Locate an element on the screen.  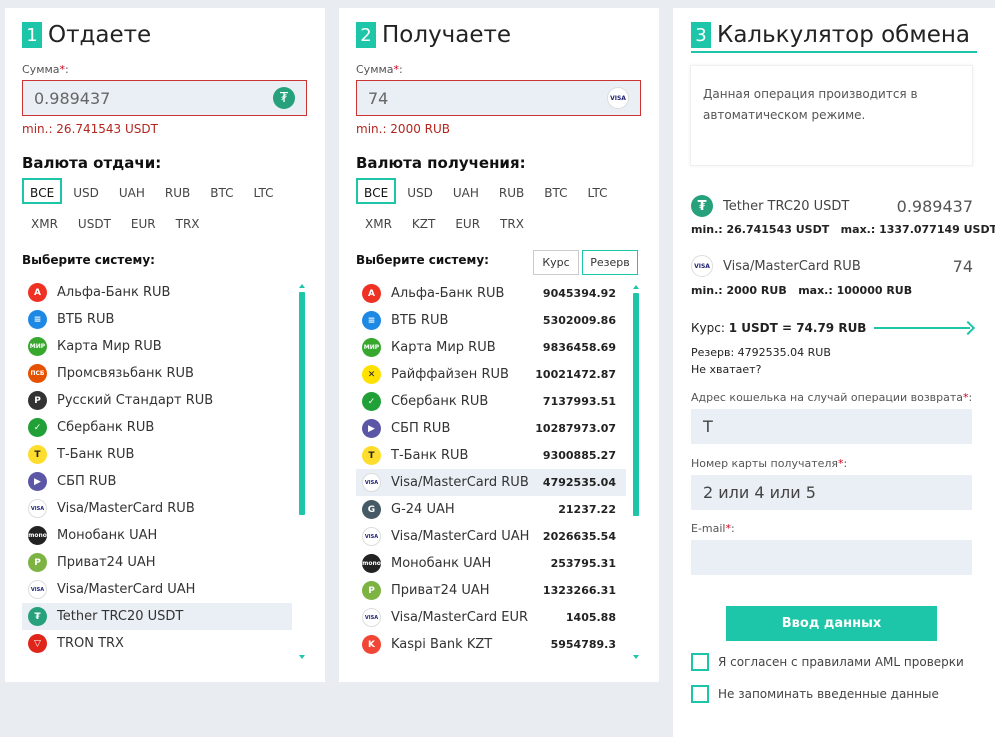
system-item: Т Т-Банк RUB 9300885.27 is located at coordinates (491, 455).